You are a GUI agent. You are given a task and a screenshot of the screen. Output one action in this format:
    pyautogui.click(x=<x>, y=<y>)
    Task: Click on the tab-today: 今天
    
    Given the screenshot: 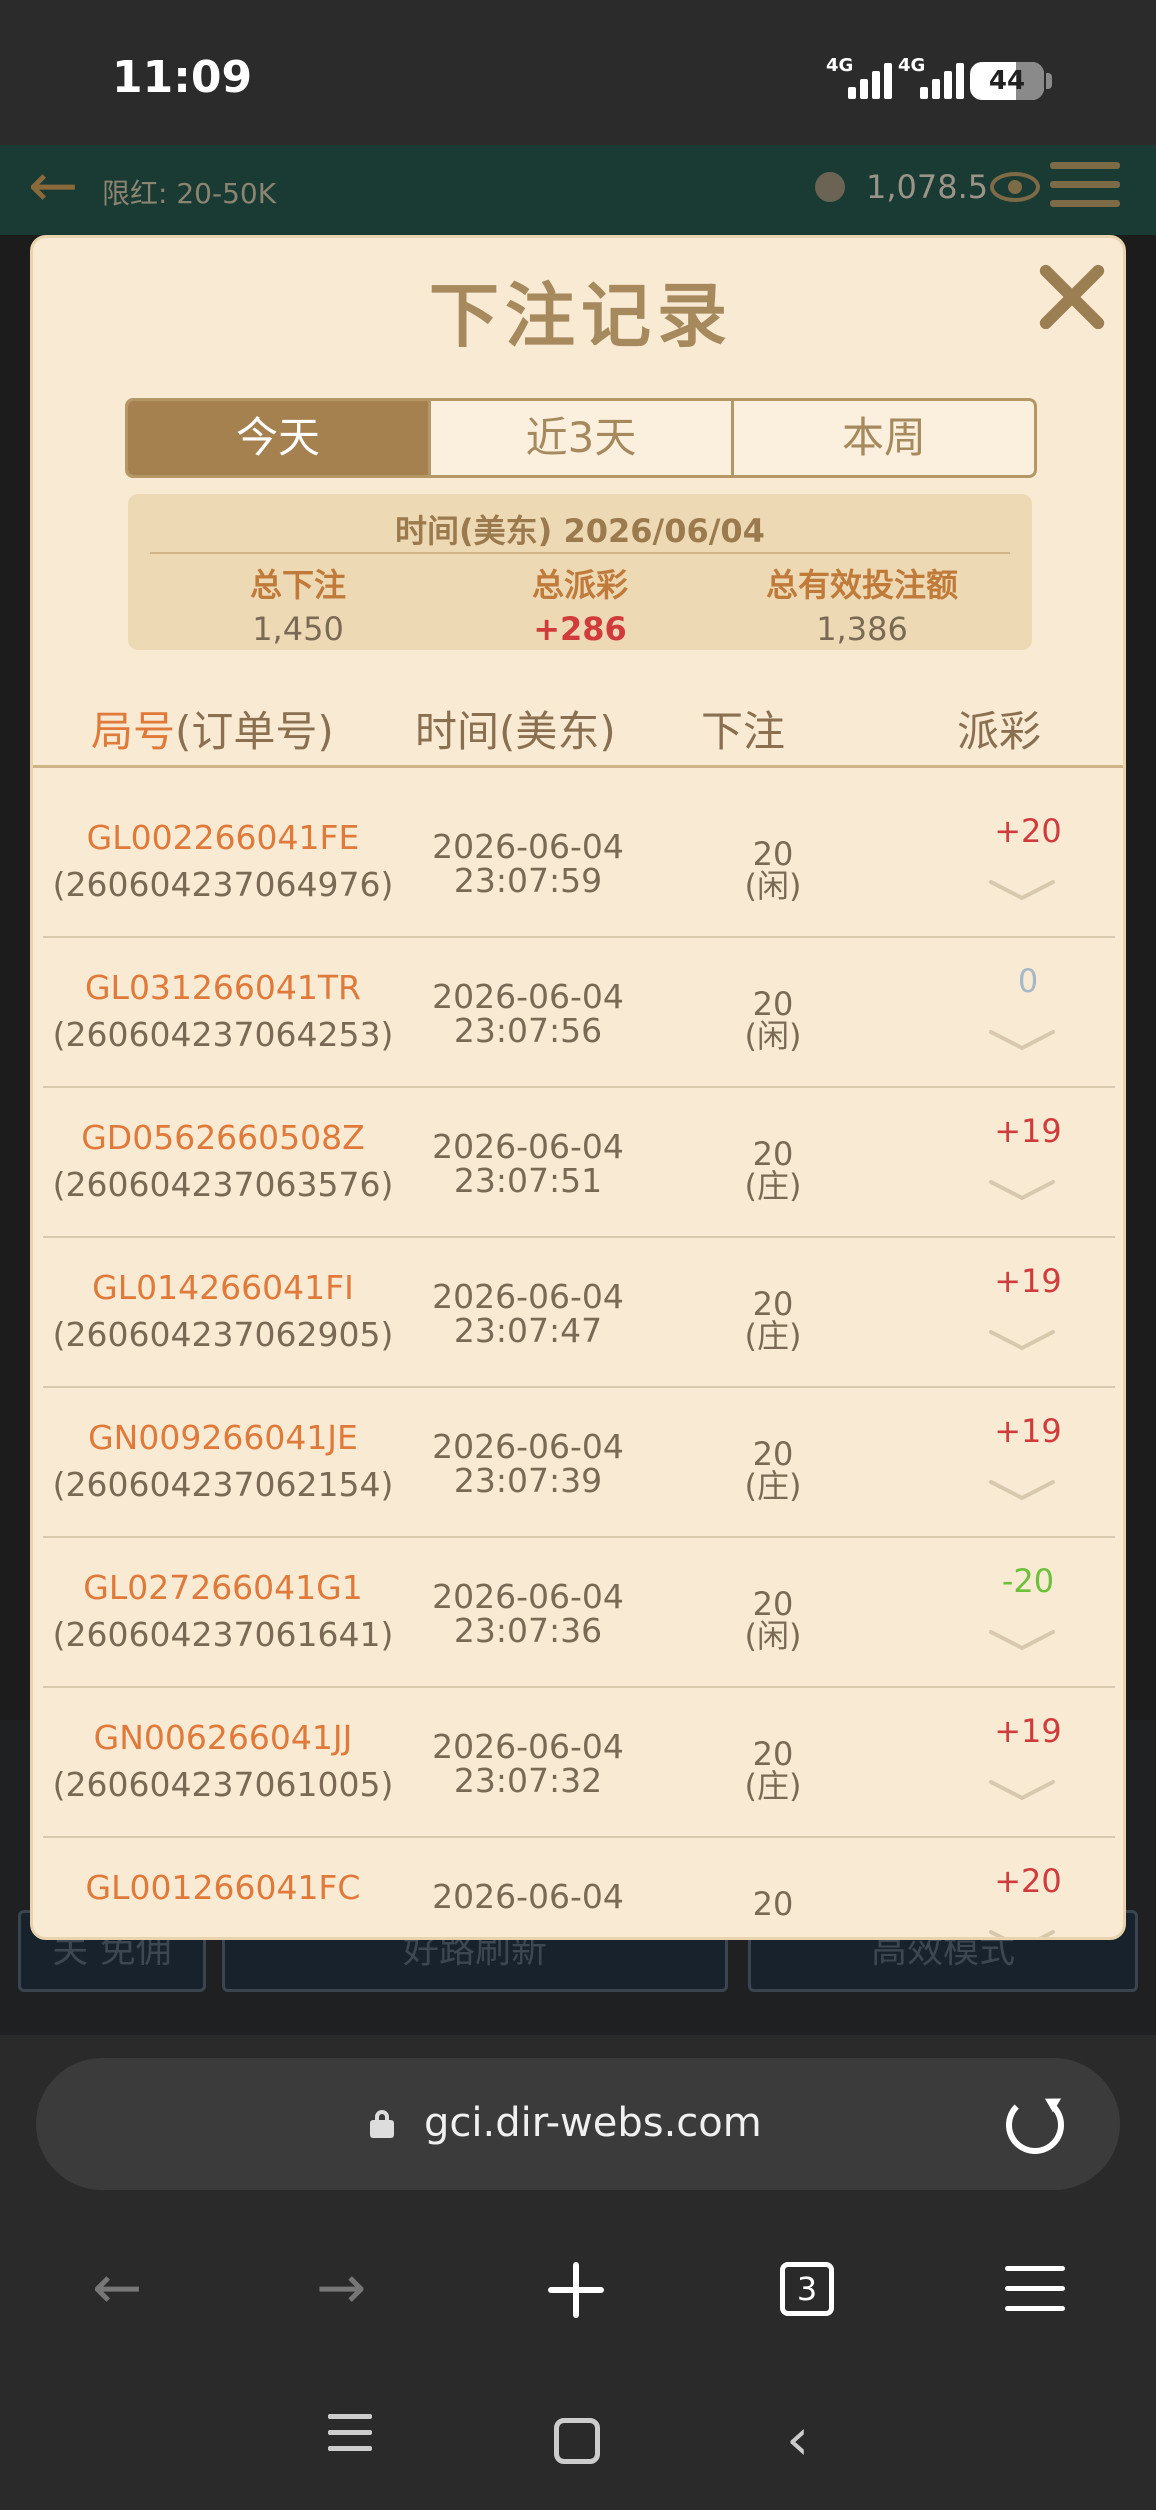 What is the action you would take?
    pyautogui.click(x=279, y=438)
    